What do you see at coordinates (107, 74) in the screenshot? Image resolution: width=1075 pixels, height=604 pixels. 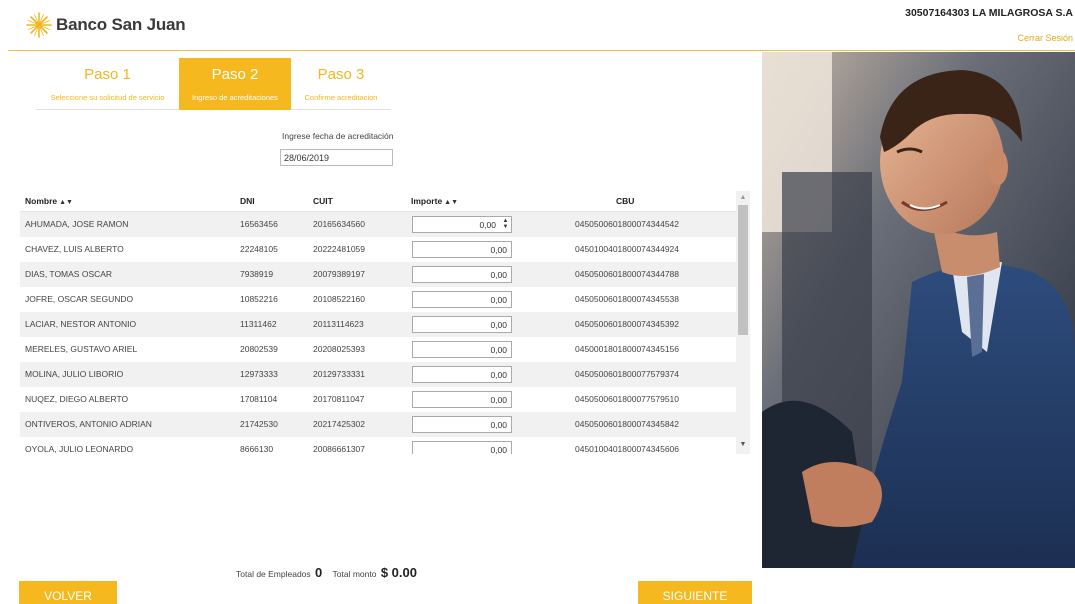 I see `step-title: Paso 1` at bounding box center [107, 74].